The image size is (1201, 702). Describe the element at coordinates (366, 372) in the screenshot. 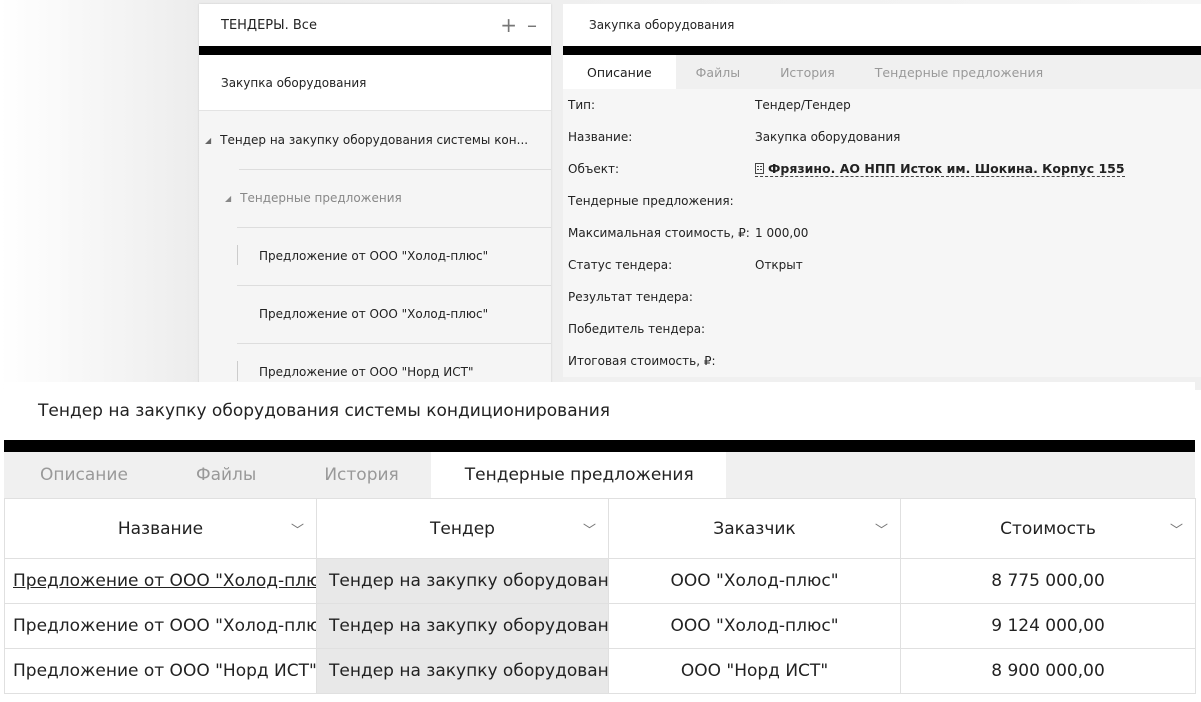

I see `tree-node-label: Предложение от ООО "Норд ИСТ"` at that location.